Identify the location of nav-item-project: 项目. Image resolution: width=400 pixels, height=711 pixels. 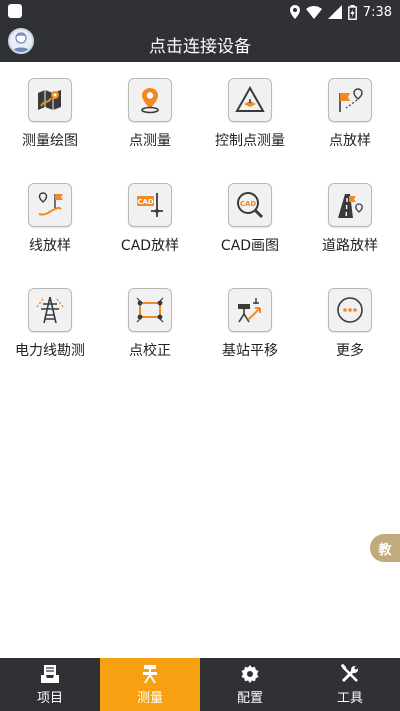
(50, 684).